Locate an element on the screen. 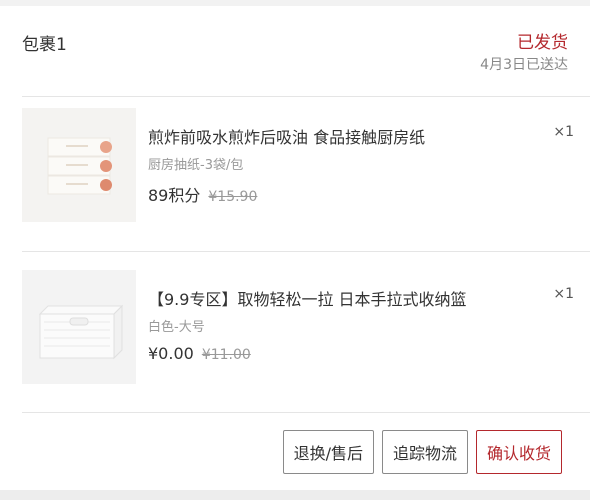 The image size is (590, 500). kitchen-paper-thumbnail is located at coordinates (79, 165).